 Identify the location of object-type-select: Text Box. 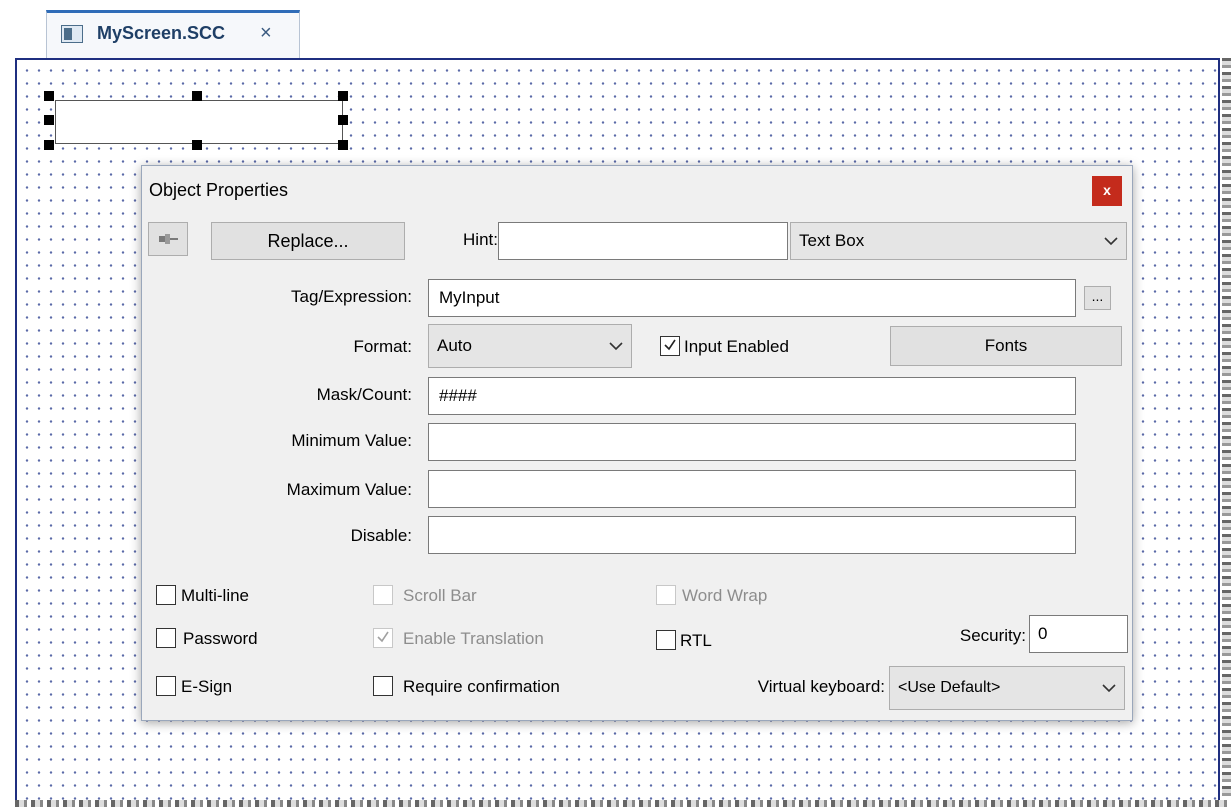
(958, 241).